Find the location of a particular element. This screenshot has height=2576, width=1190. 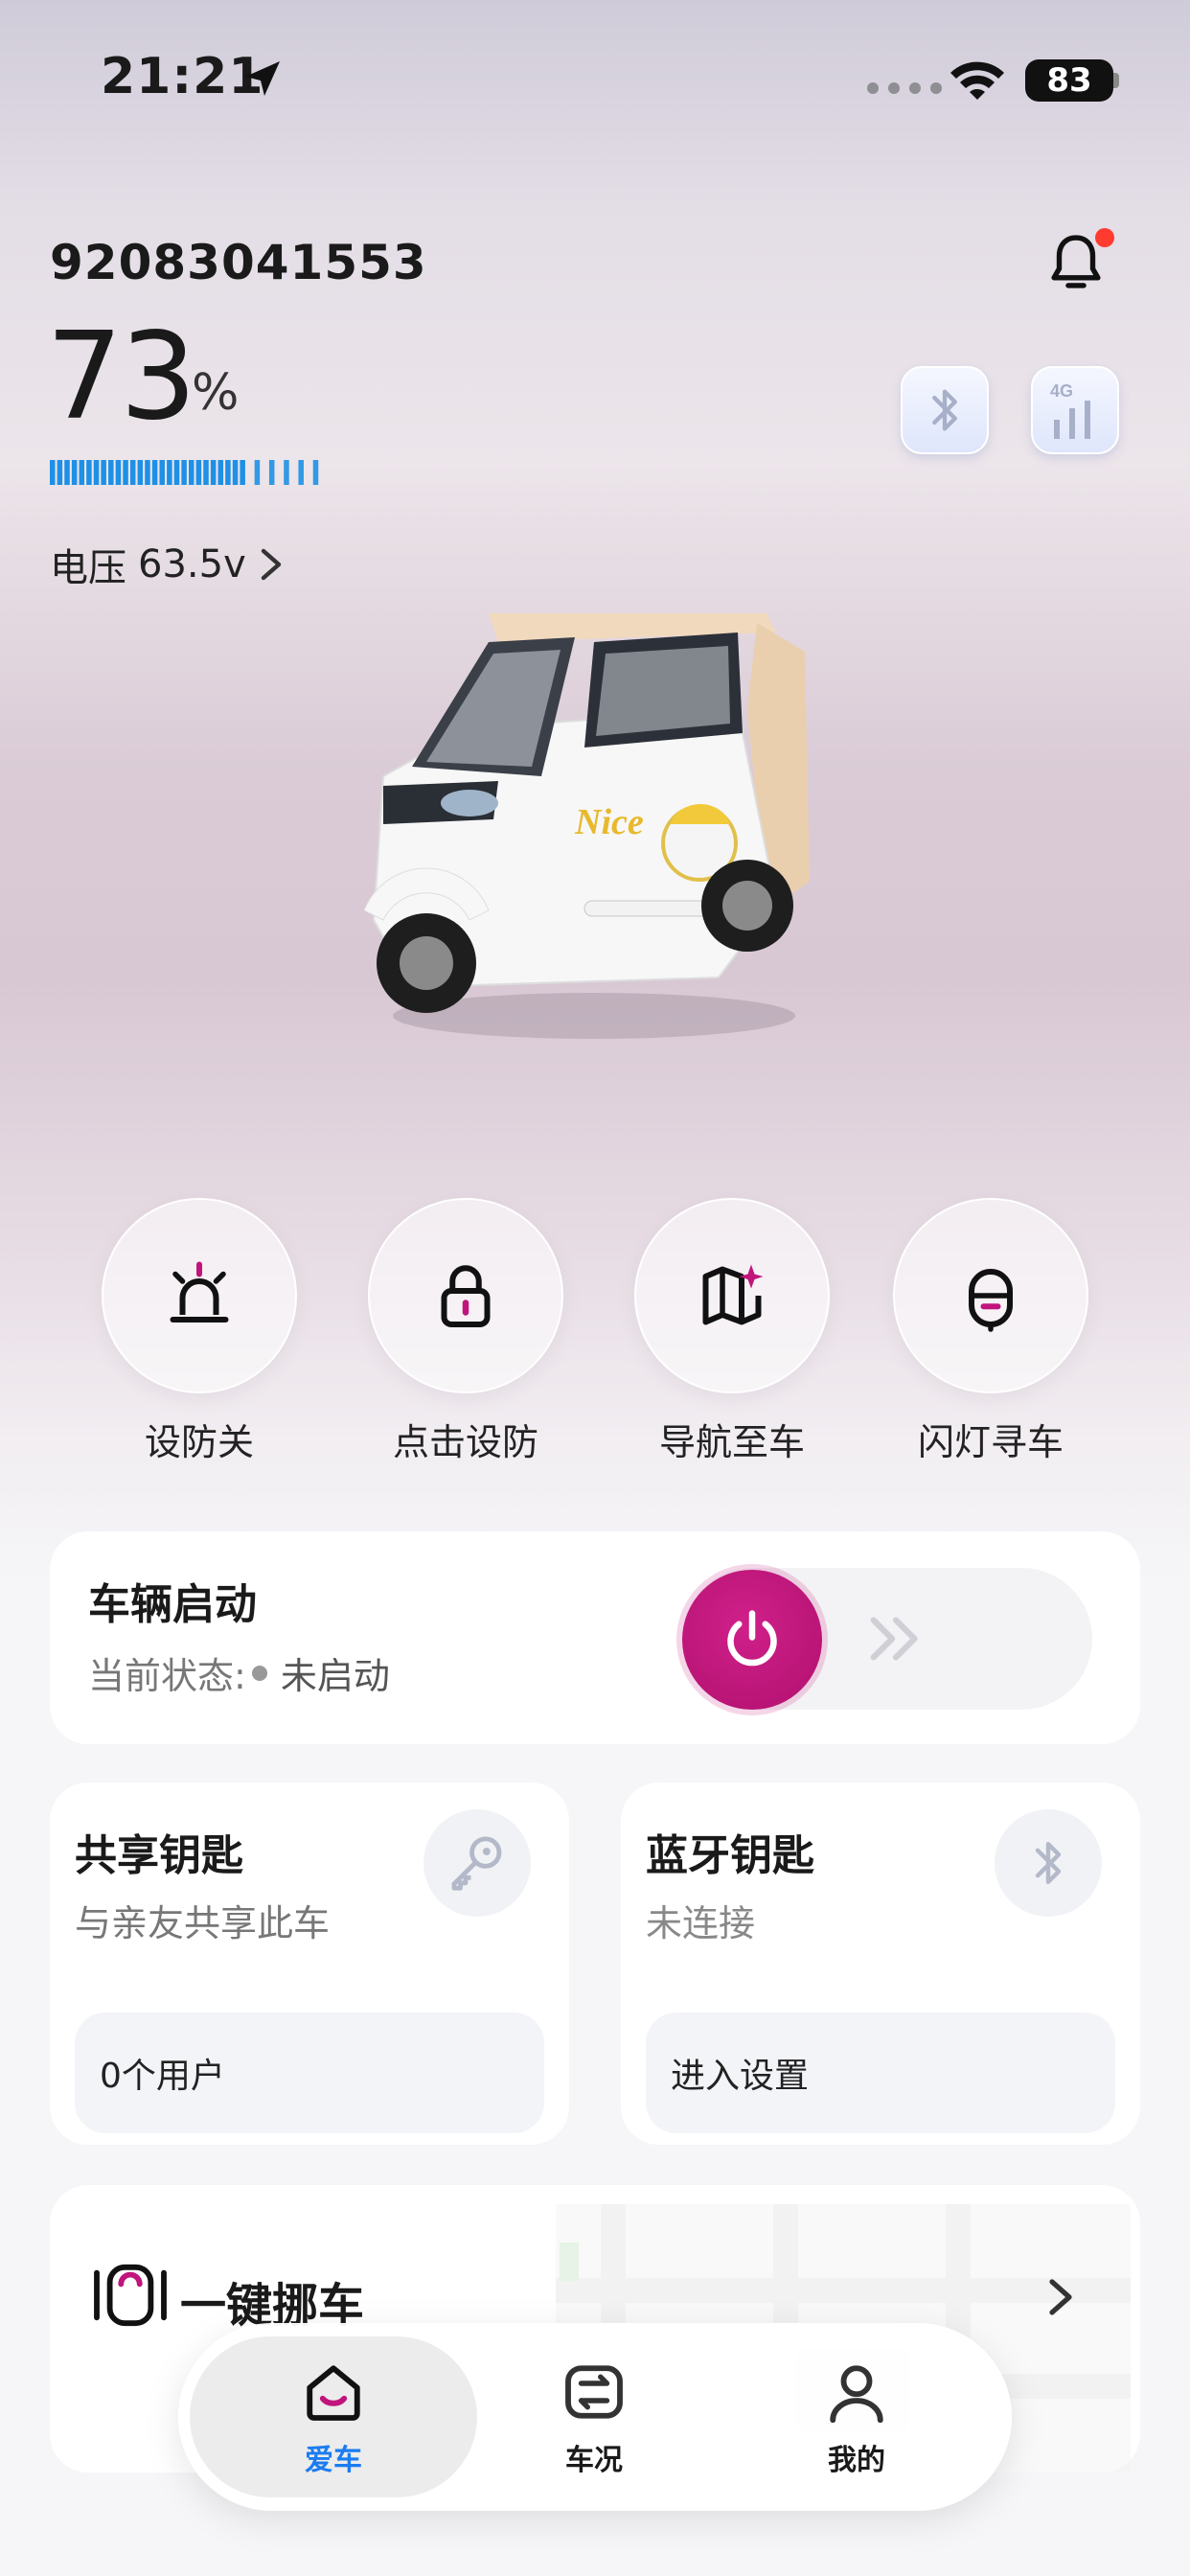

shared-users-pill: 0个用户 is located at coordinates (310, 2072).